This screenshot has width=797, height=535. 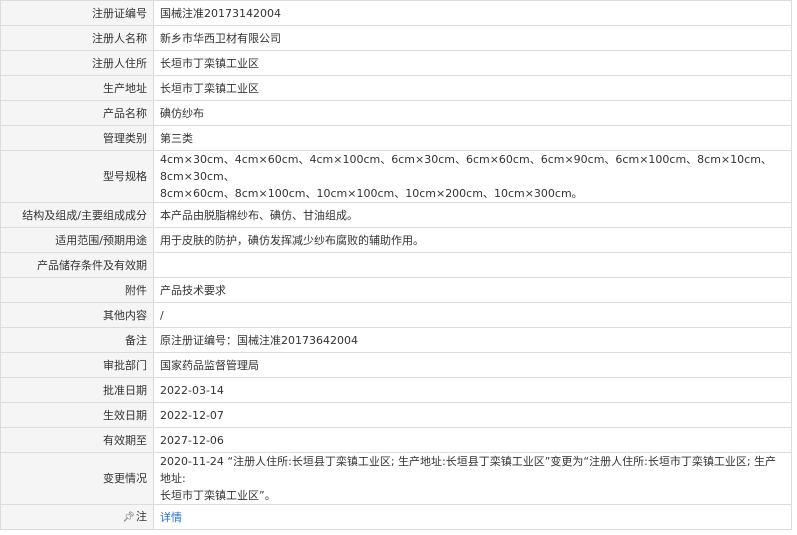 I want to click on field-label: 有效期至, so click(x=77, y=440).